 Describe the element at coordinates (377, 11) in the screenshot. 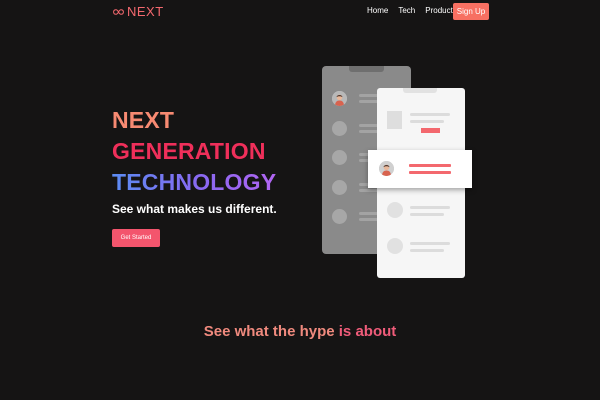

I see `nav-link-home: Home` at that location.